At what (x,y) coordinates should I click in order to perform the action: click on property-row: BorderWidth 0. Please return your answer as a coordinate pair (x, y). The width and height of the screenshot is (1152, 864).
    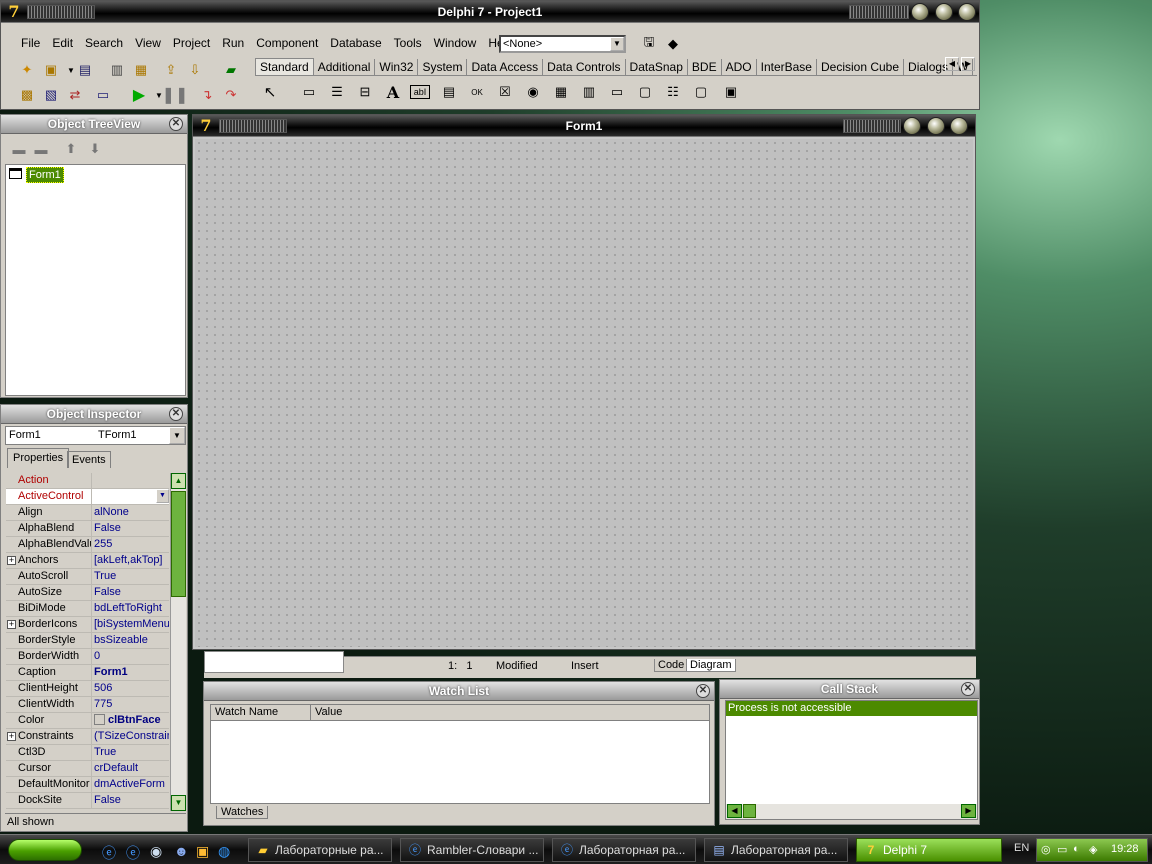
    Looking at the image, I should click on (87, 657).